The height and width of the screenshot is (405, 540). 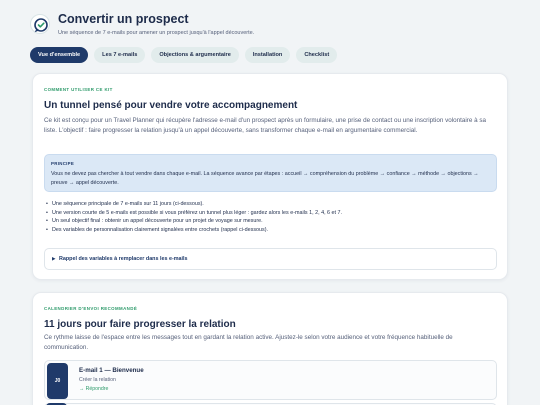 What do you see at coordinates (40, 24) in the screenshot?
I see `chat-check-logo` at bounding box center [40, 24].